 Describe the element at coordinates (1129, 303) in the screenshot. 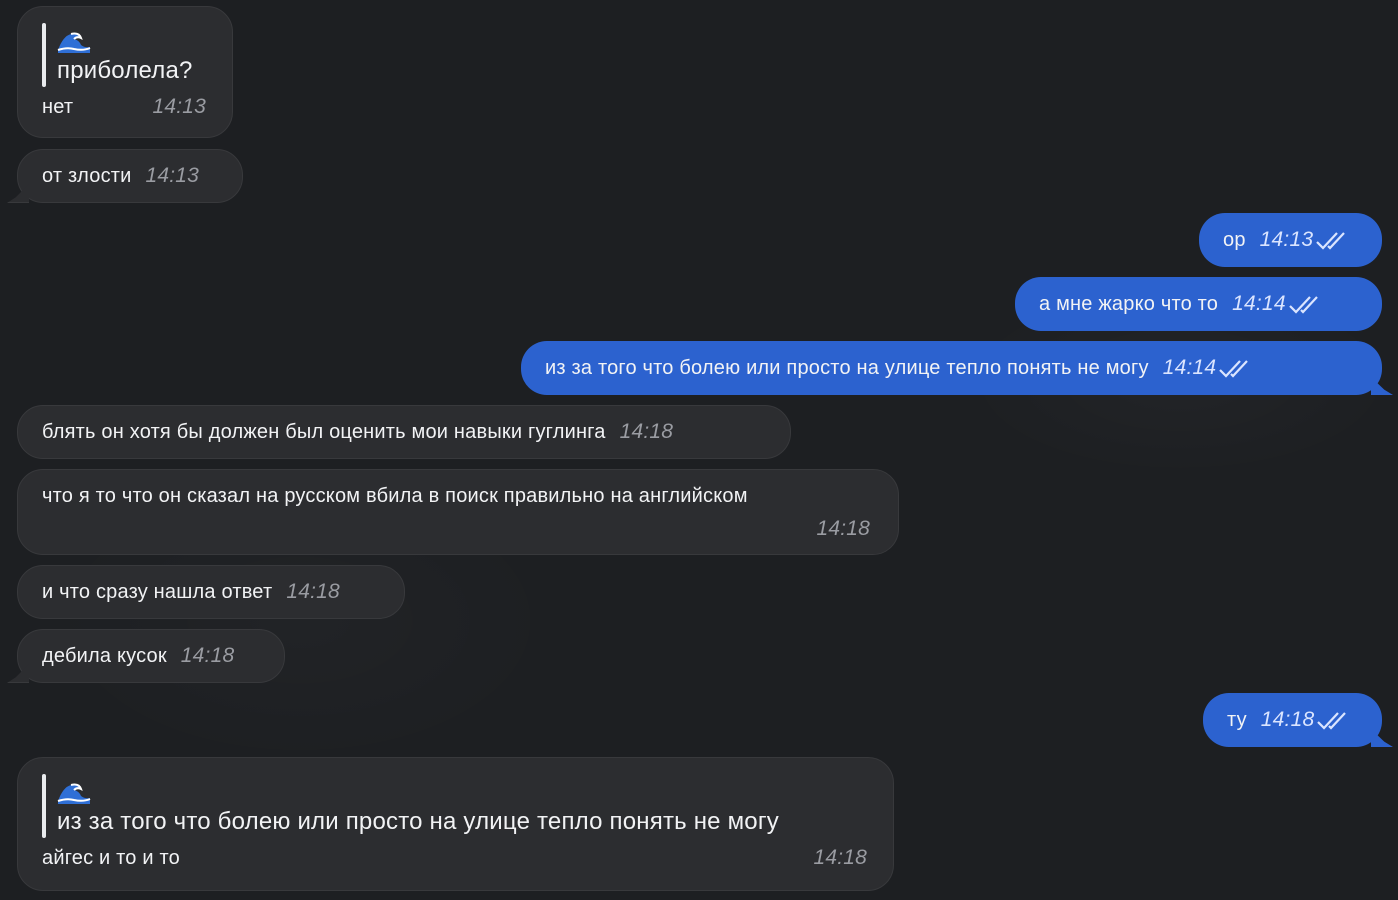

I see `message-text: а мне жарко что то` at that location.